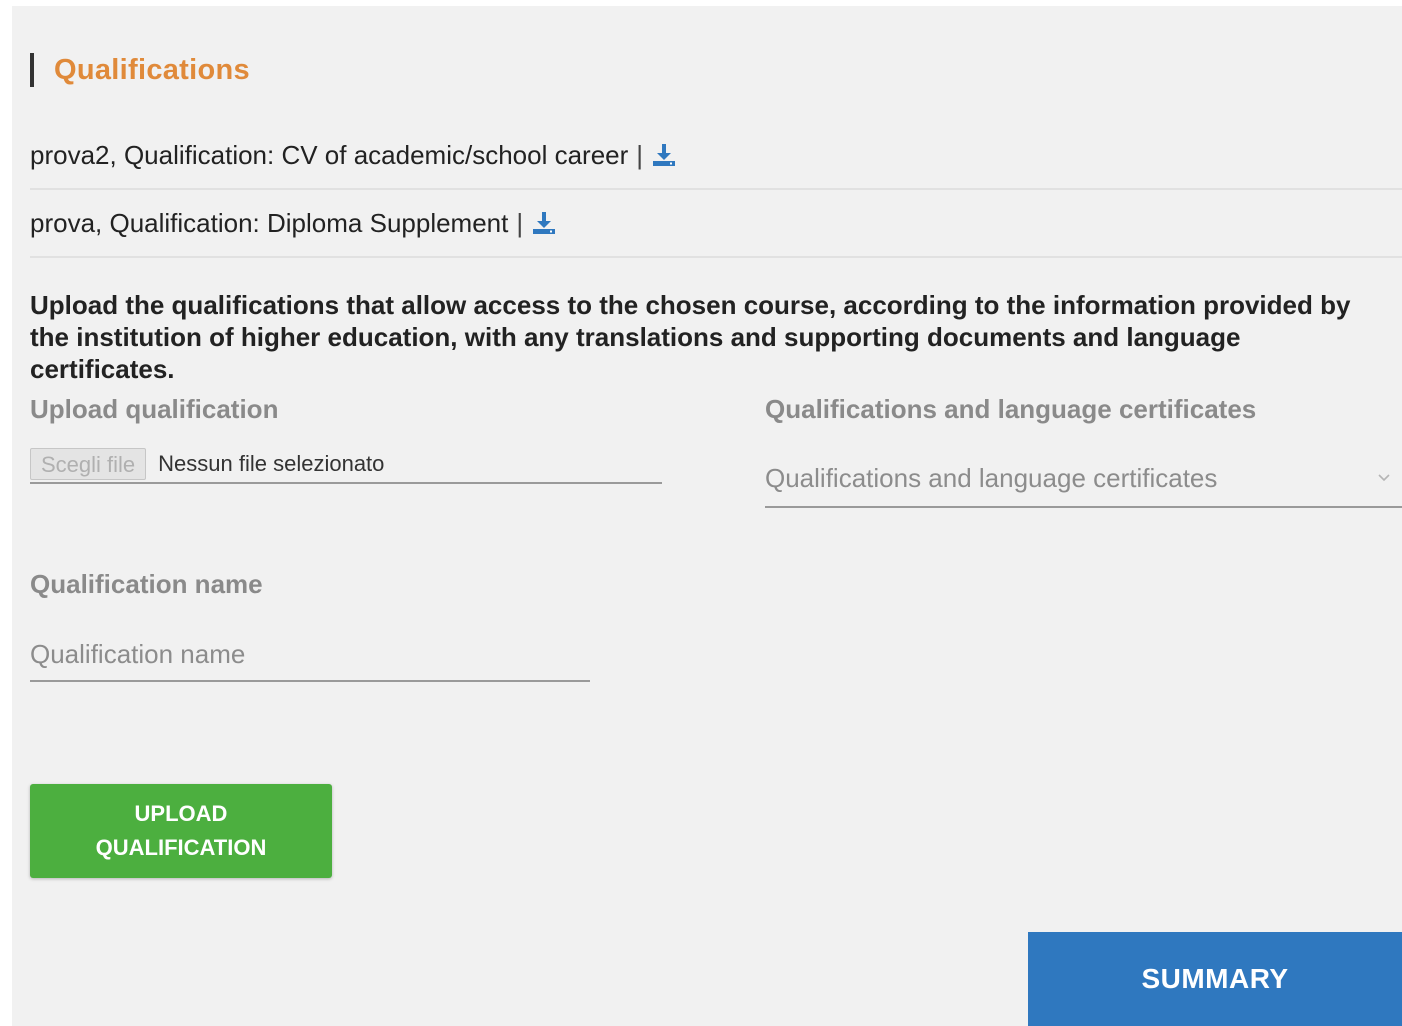 This screenshot has height=1026, width=1402. I want to click on chevron-down-icon, so click(1384, 478).